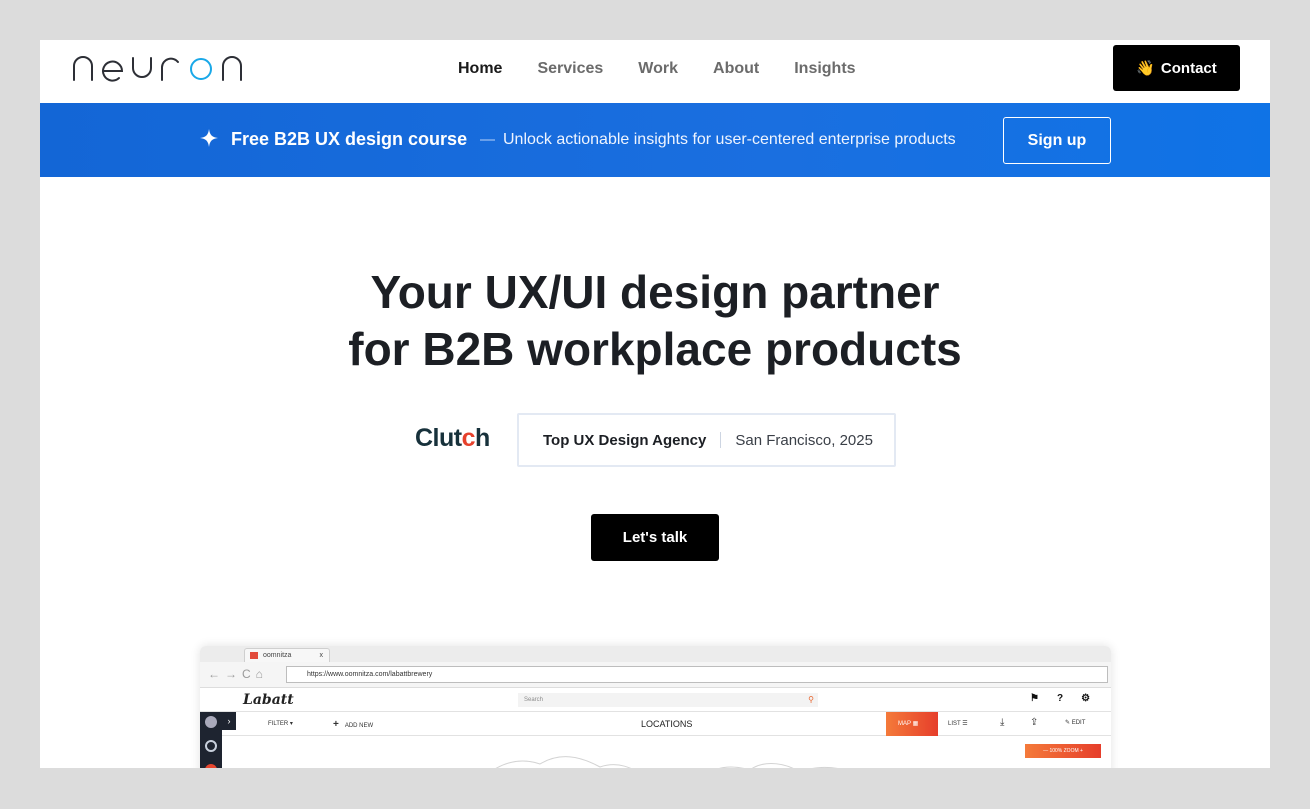 The width and height of the screenshot is (1310, 809). Describe the element at coordinates (229, 721) in the screenshot. I see `chevron-right-icon: ›` at that location.